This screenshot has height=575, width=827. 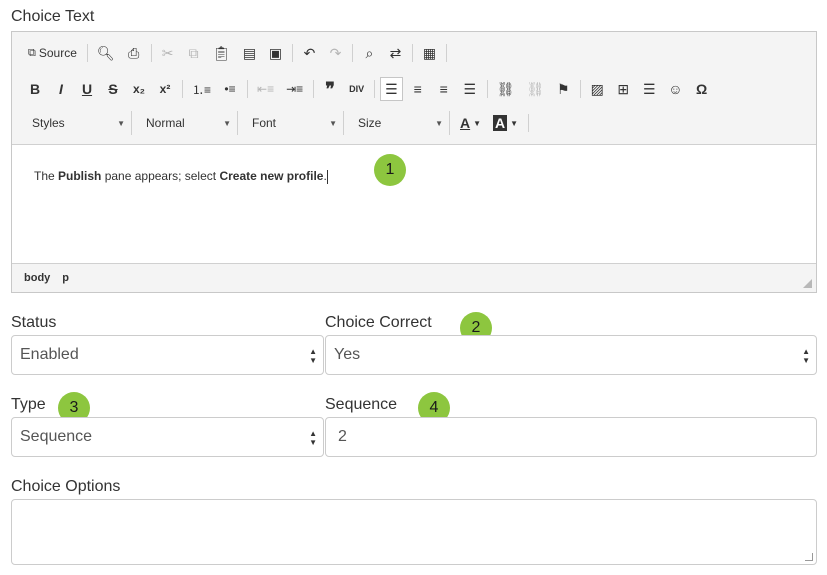 What do you see at coordinates (34, 322) in the screenshot?
I see `status-label: Status` at bounding box center [34, 322].